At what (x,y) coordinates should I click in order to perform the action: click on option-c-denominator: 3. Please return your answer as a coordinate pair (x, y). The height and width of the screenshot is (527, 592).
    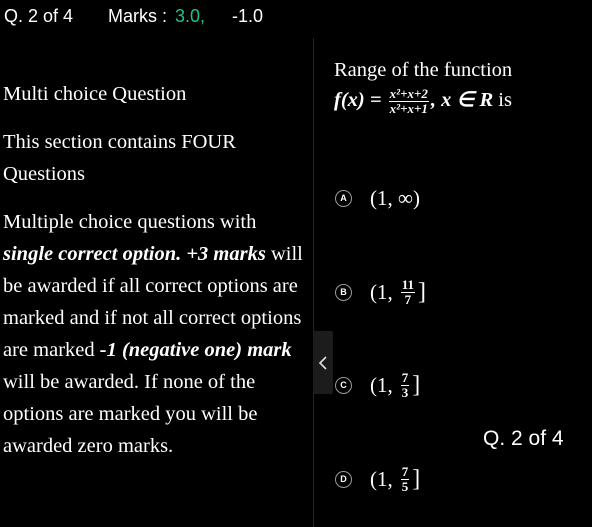
    Looking at the image, I should click on (405, 392).